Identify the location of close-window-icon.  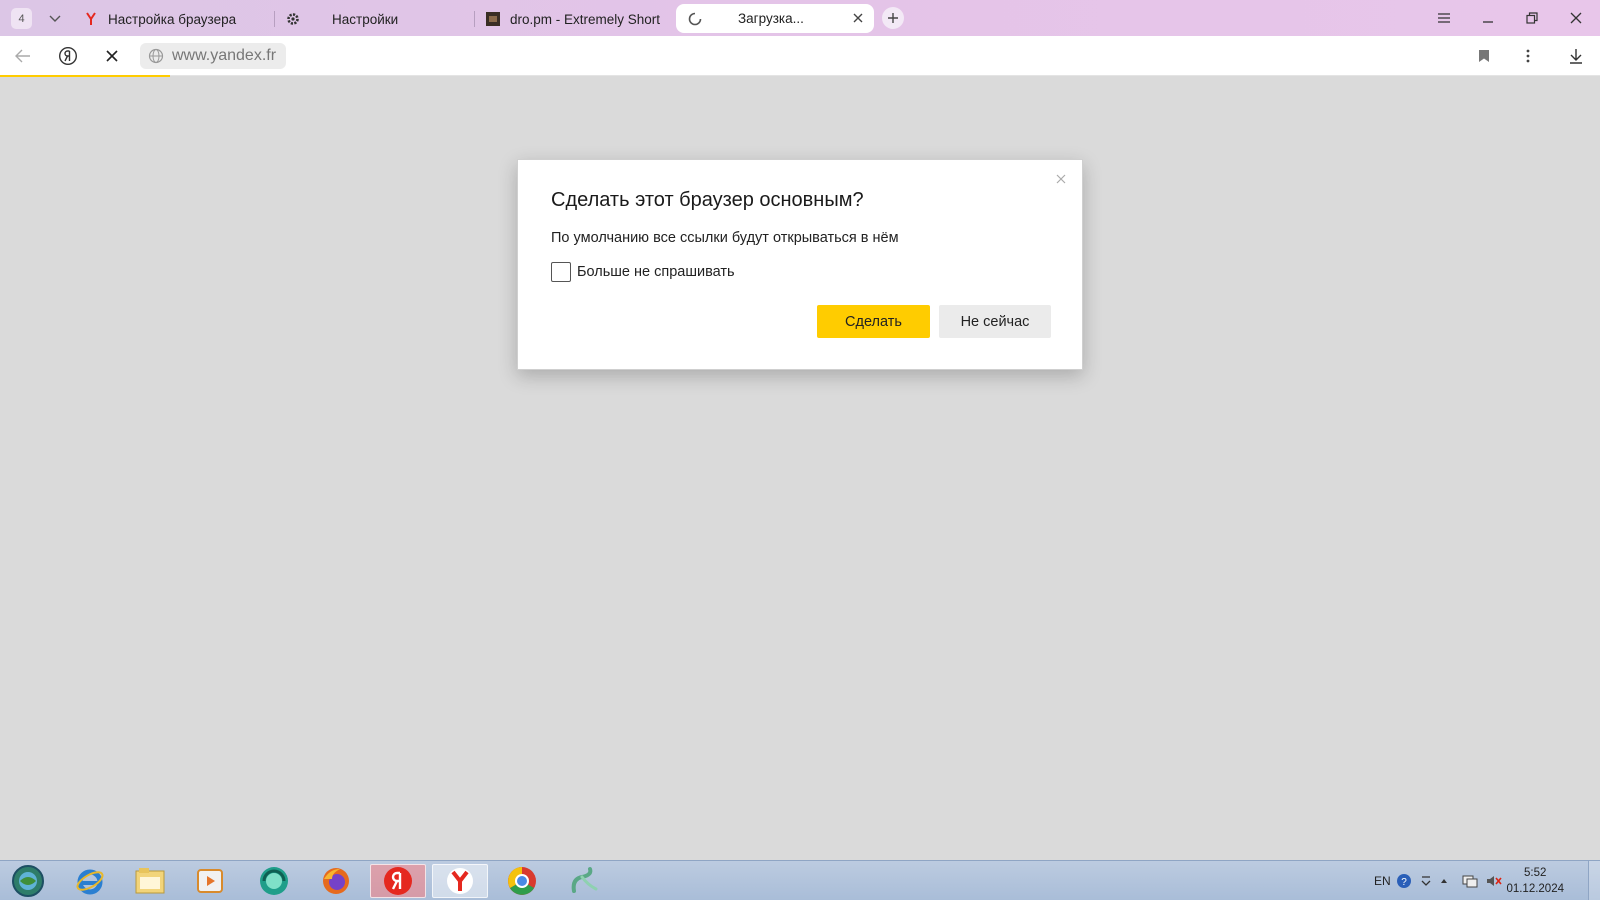
(1576, 18).